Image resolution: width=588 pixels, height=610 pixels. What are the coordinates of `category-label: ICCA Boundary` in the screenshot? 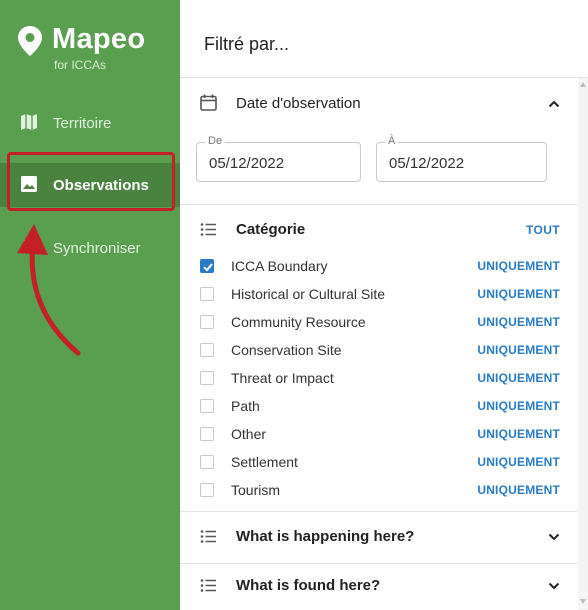 It's located at (279, 266).